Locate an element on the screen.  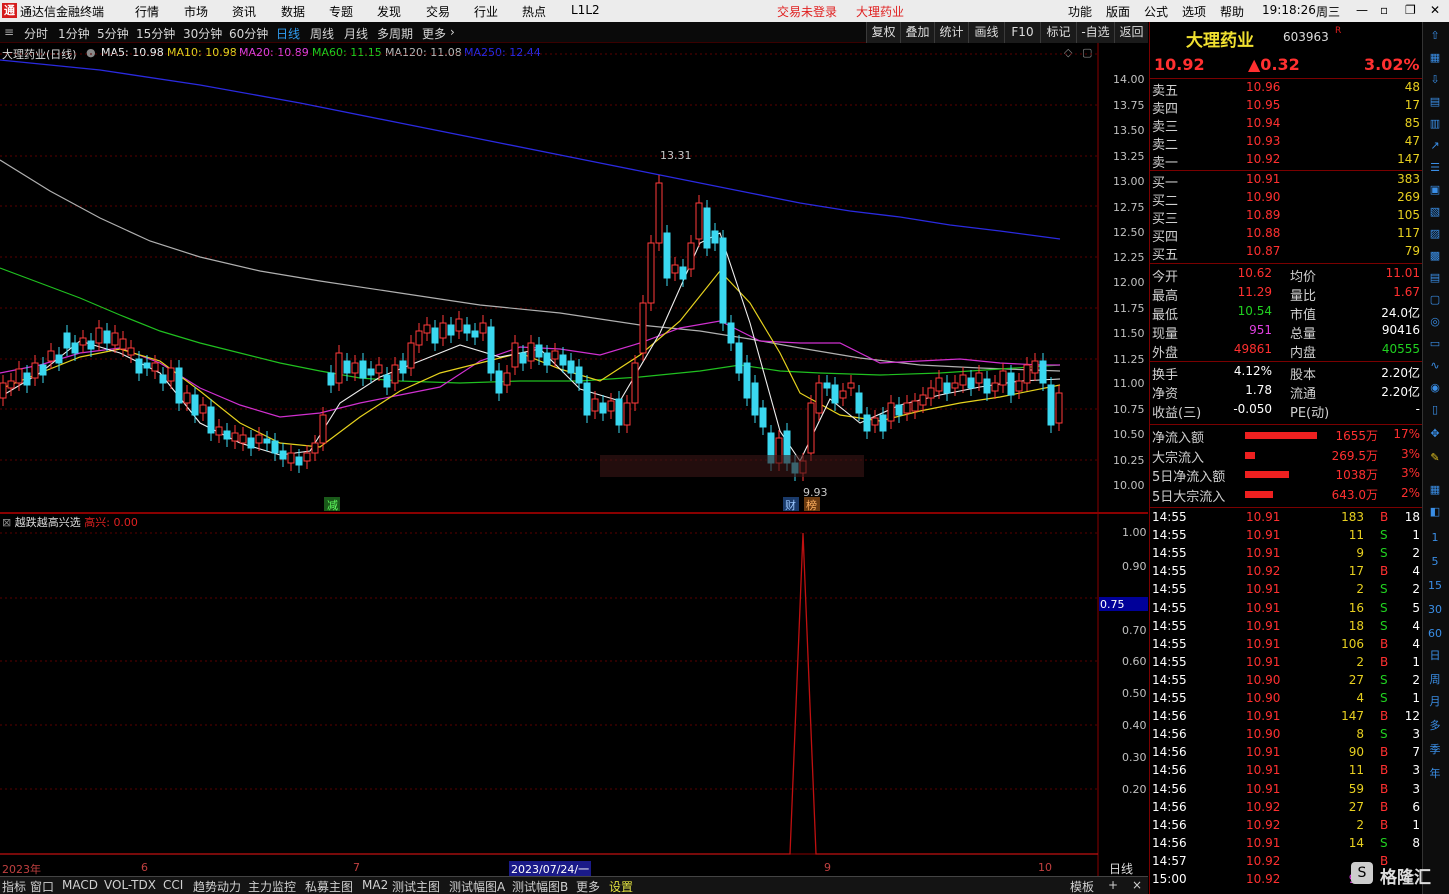
tab-test-a: 测试幅图A is located at coordinates (477, 886).